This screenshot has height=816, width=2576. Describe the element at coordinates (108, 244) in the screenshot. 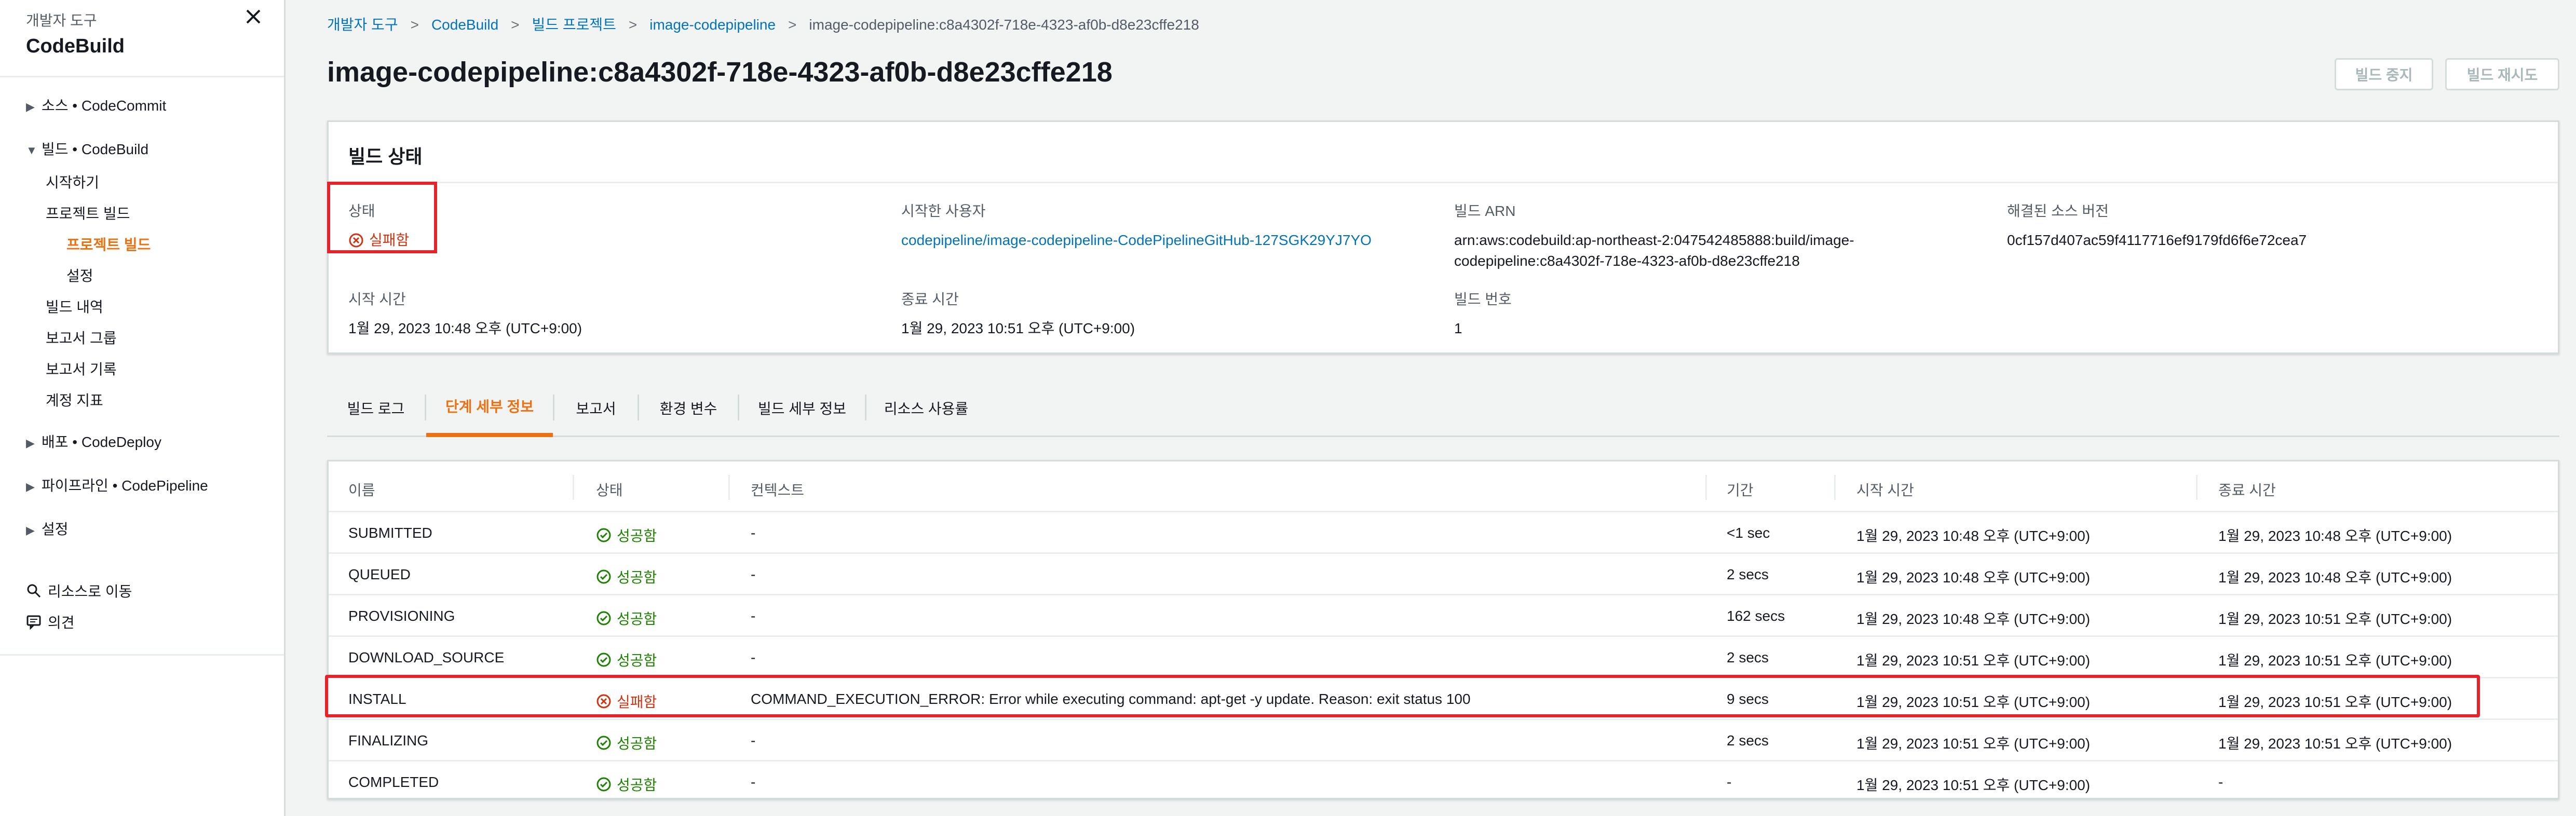

I see `sidebar-item-build-project-active: 프로젝트 빌드` at that location.